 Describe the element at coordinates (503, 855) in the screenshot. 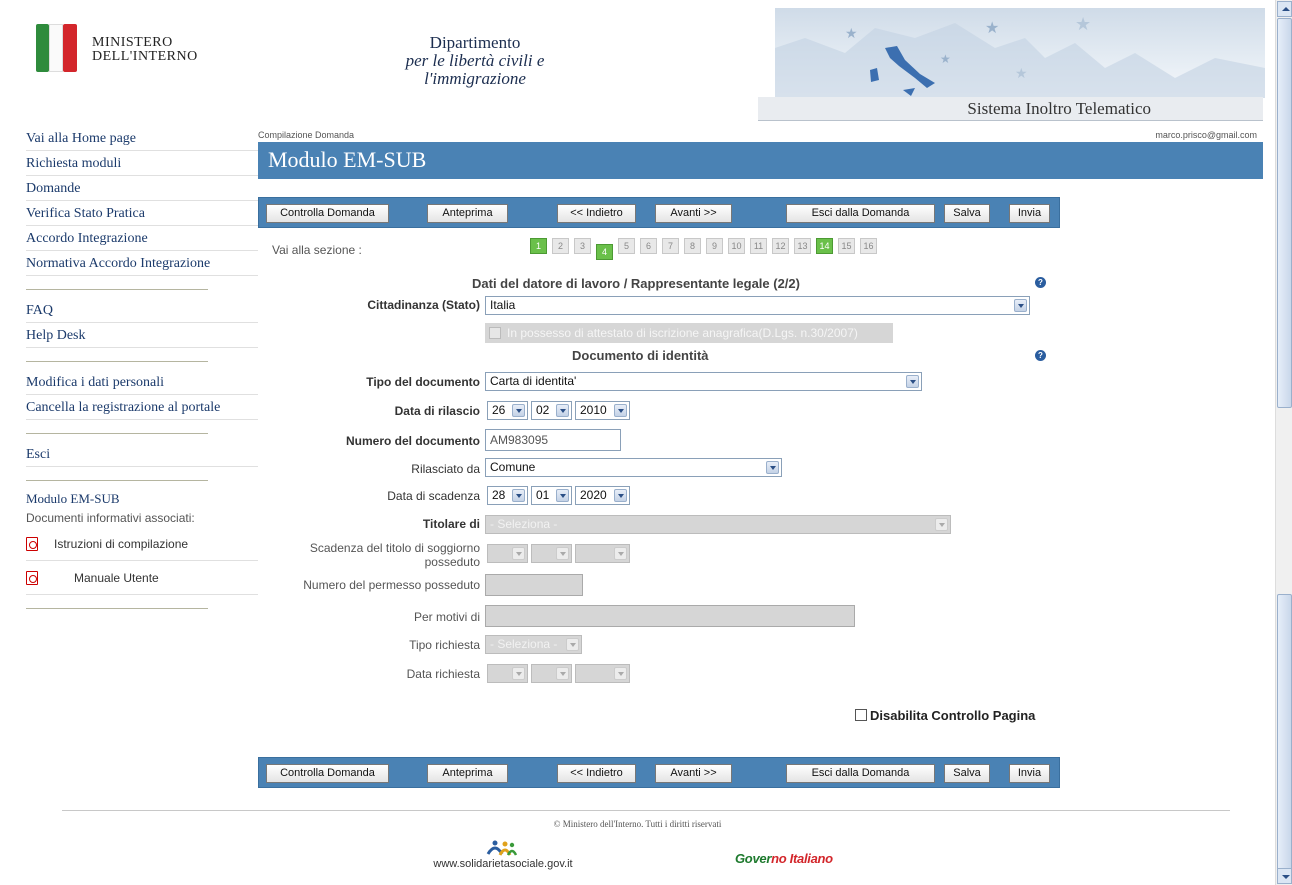

I see `solidarity-site-link: www.solidarietasociale.gov.it` at that location.